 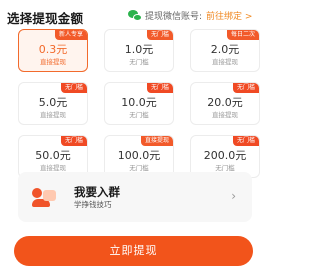 I want to click on join-group-banner: 我要入群 学挣钱技巧 ›, so click(x=135, y=197).